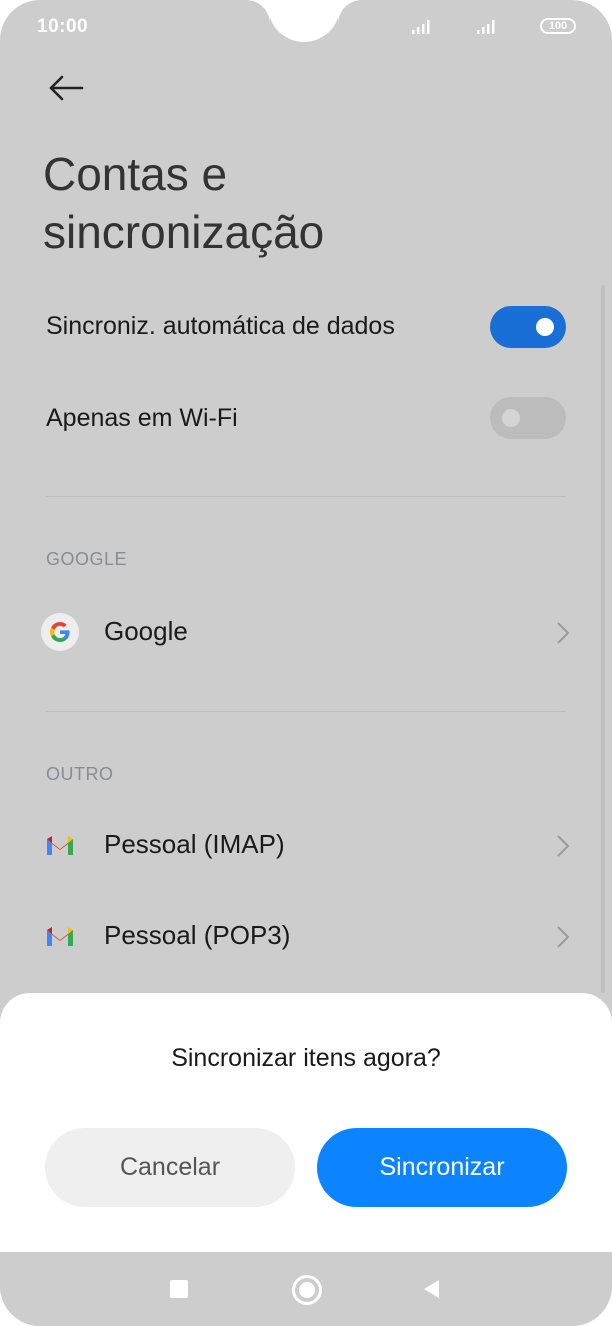  Describe the element at coordinates (421, 27) in the screenshot. I see `signal-icon` at that location.